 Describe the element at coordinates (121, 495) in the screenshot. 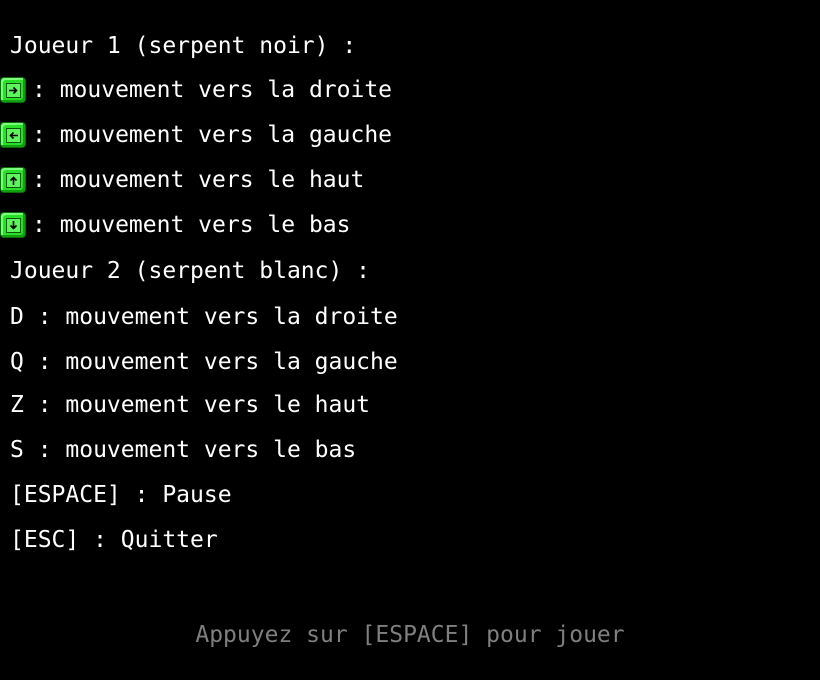

I see `pause-hint: [ESPACE] : Pause` at that location.